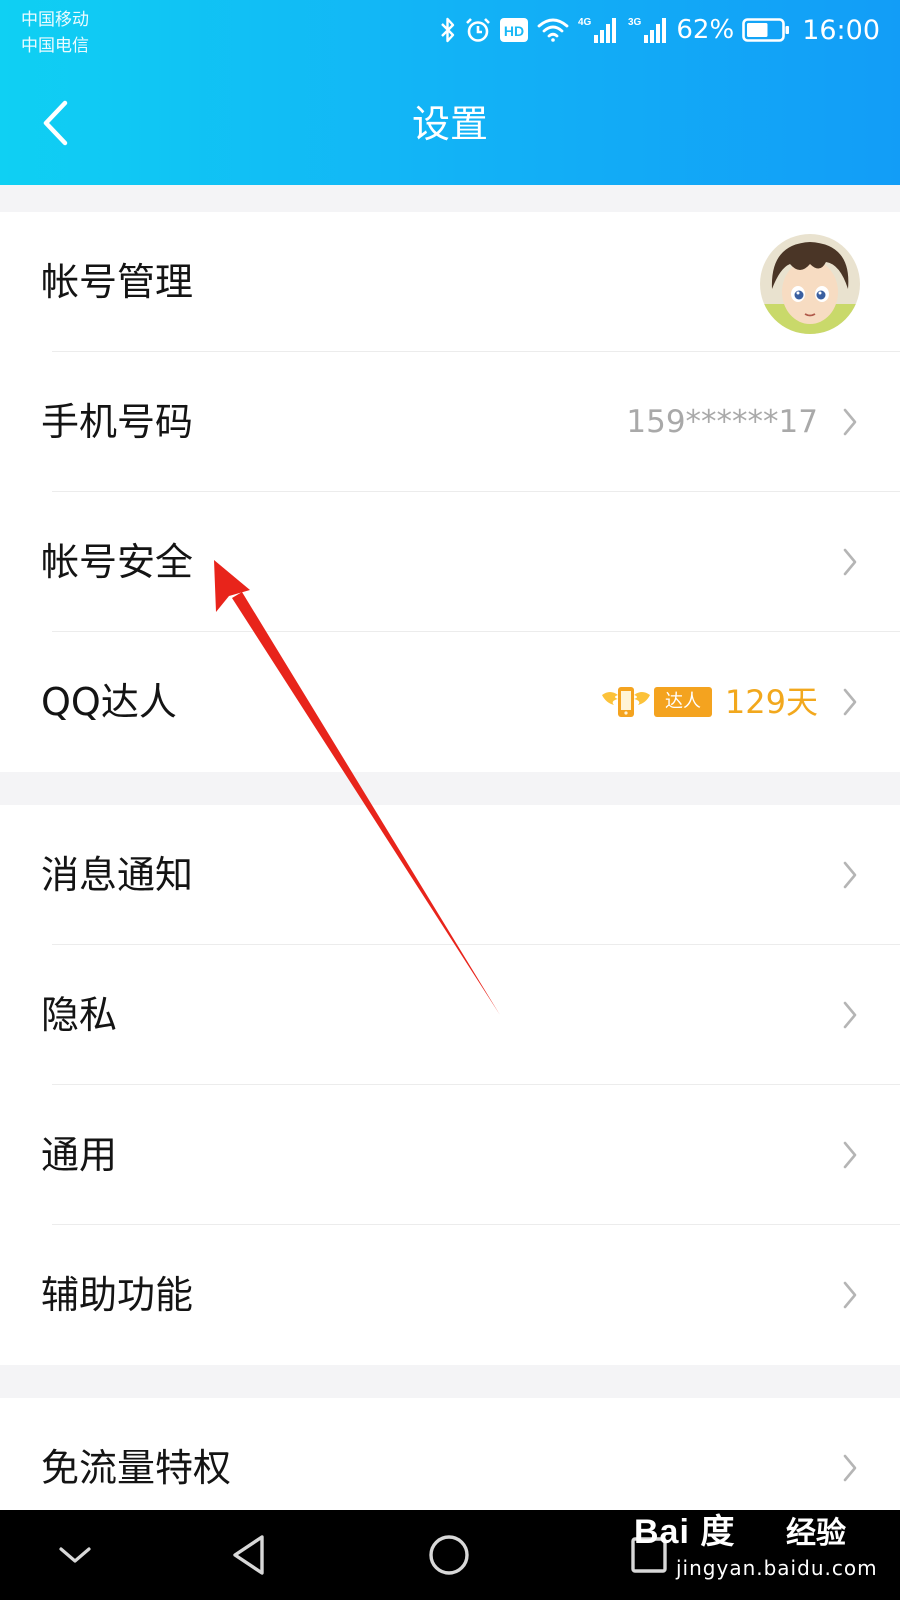 The height and width of the screenshot is (1600, 900). Describe the element at coordinates (117, 875) in the screenshot. I see `row-label: 消息通知` at that location.